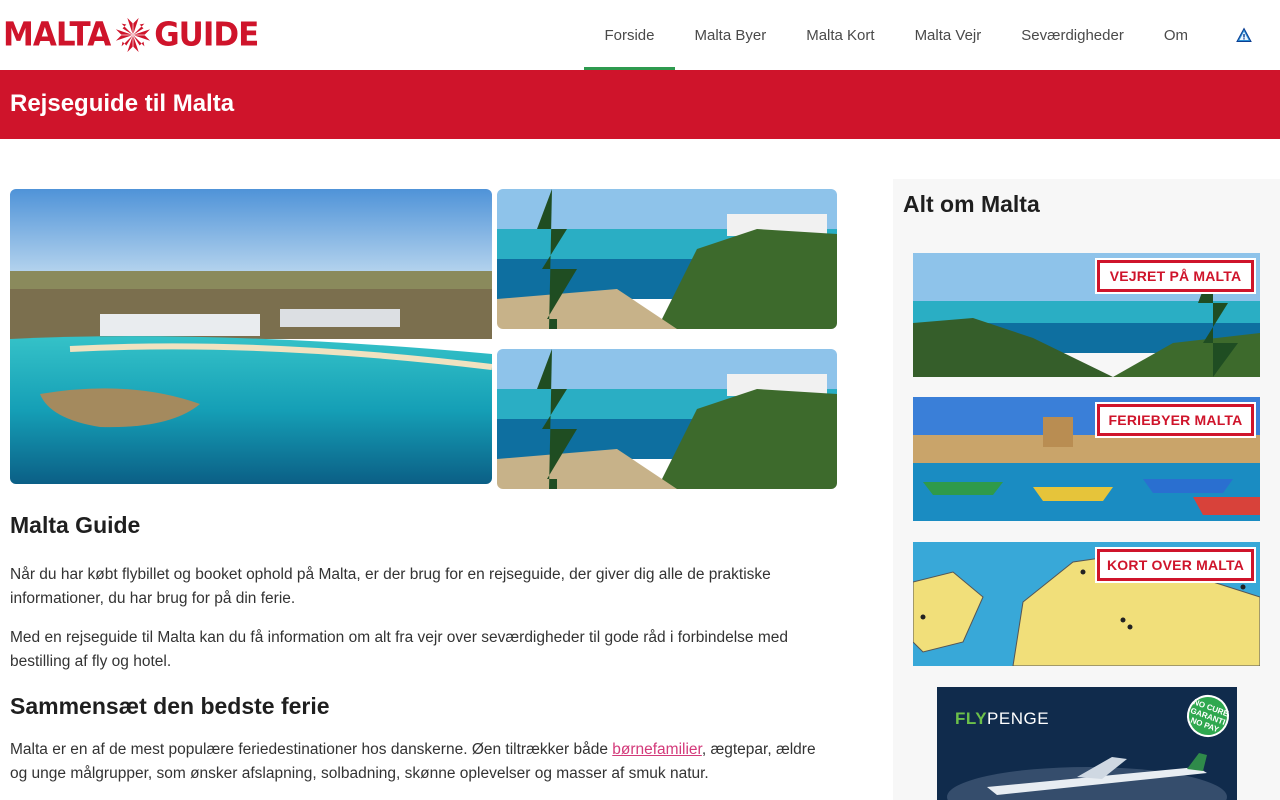 Image resolution: width=1280 pixels, height=800 pixels. What do you see at coordinates (1018, 718) in the screenshot?
I see `ad-brand-suffix: PENGE` at bounding box center [1018, 718].